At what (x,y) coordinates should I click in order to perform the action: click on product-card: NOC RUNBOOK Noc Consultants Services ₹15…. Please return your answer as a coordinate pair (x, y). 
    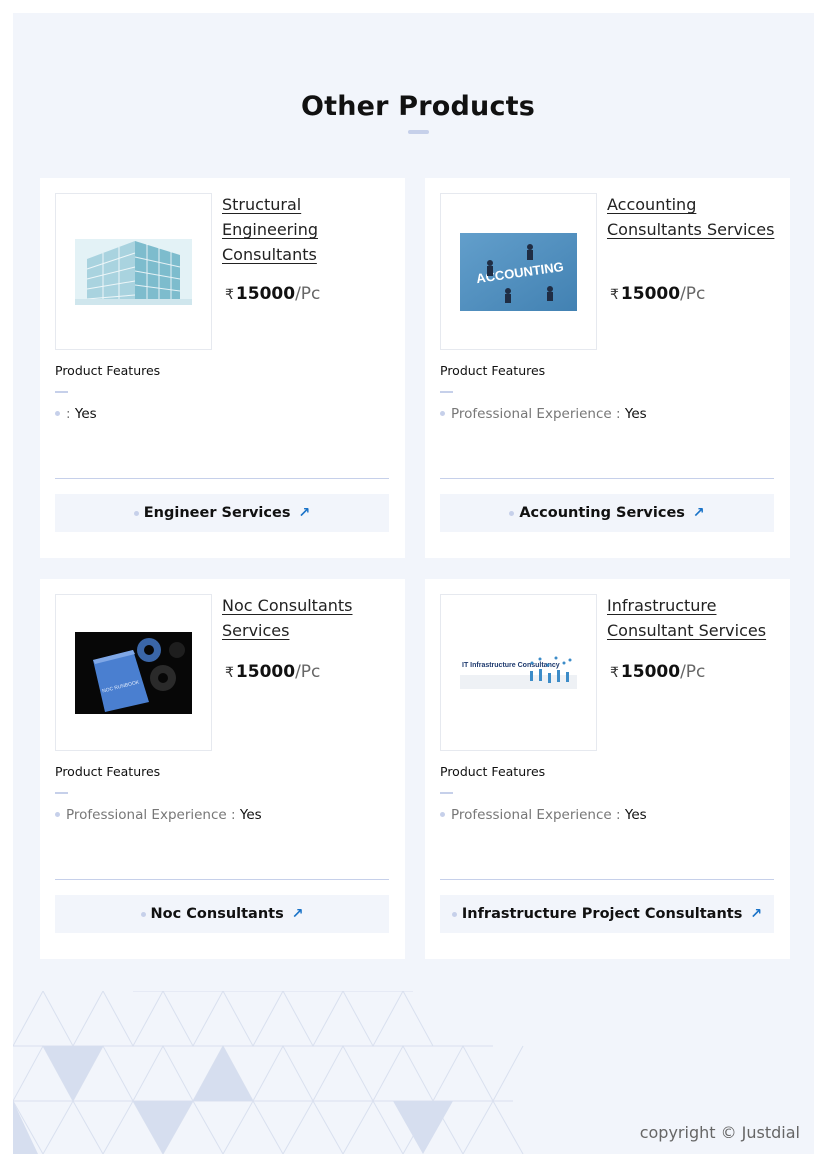
    Looking at the image, I should click on (222, 769).